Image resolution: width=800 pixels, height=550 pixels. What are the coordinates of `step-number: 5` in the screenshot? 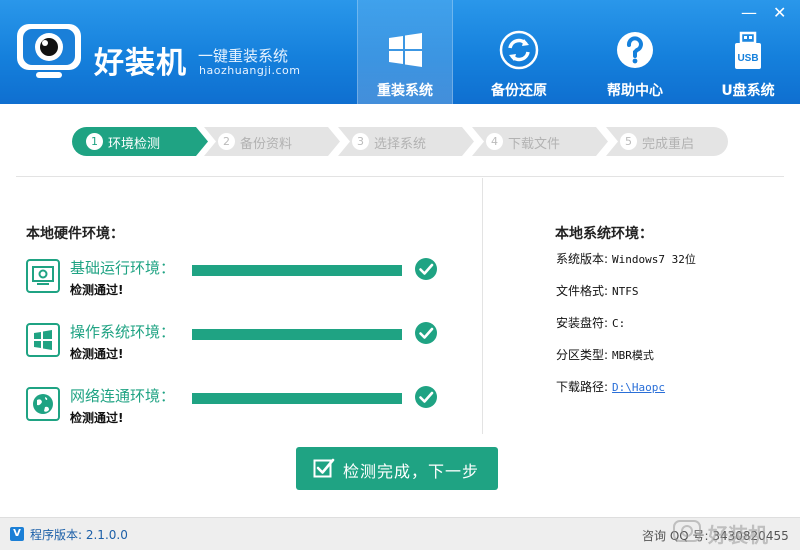 It's located at (628, 141).